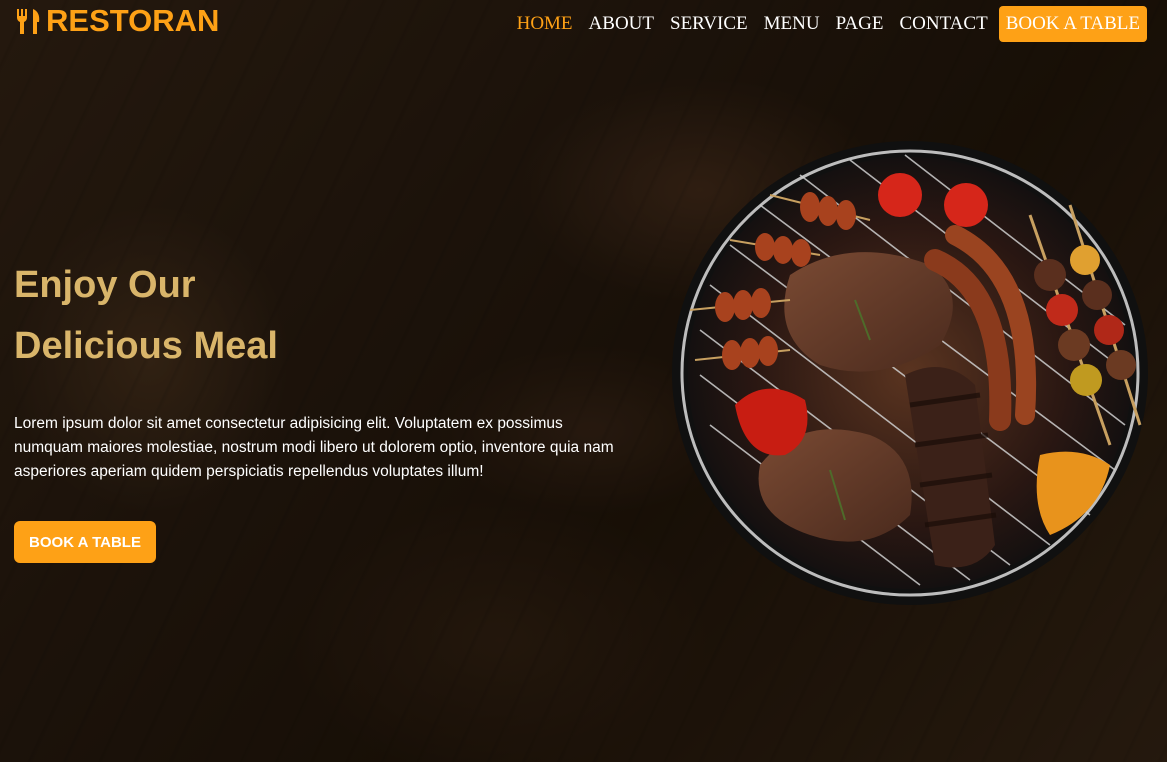 This screenshot has width=1167, height=762. Describe the element at coordinates (792, 24) in the screenshot. I see `nav-item-menu: MENU` at that location.